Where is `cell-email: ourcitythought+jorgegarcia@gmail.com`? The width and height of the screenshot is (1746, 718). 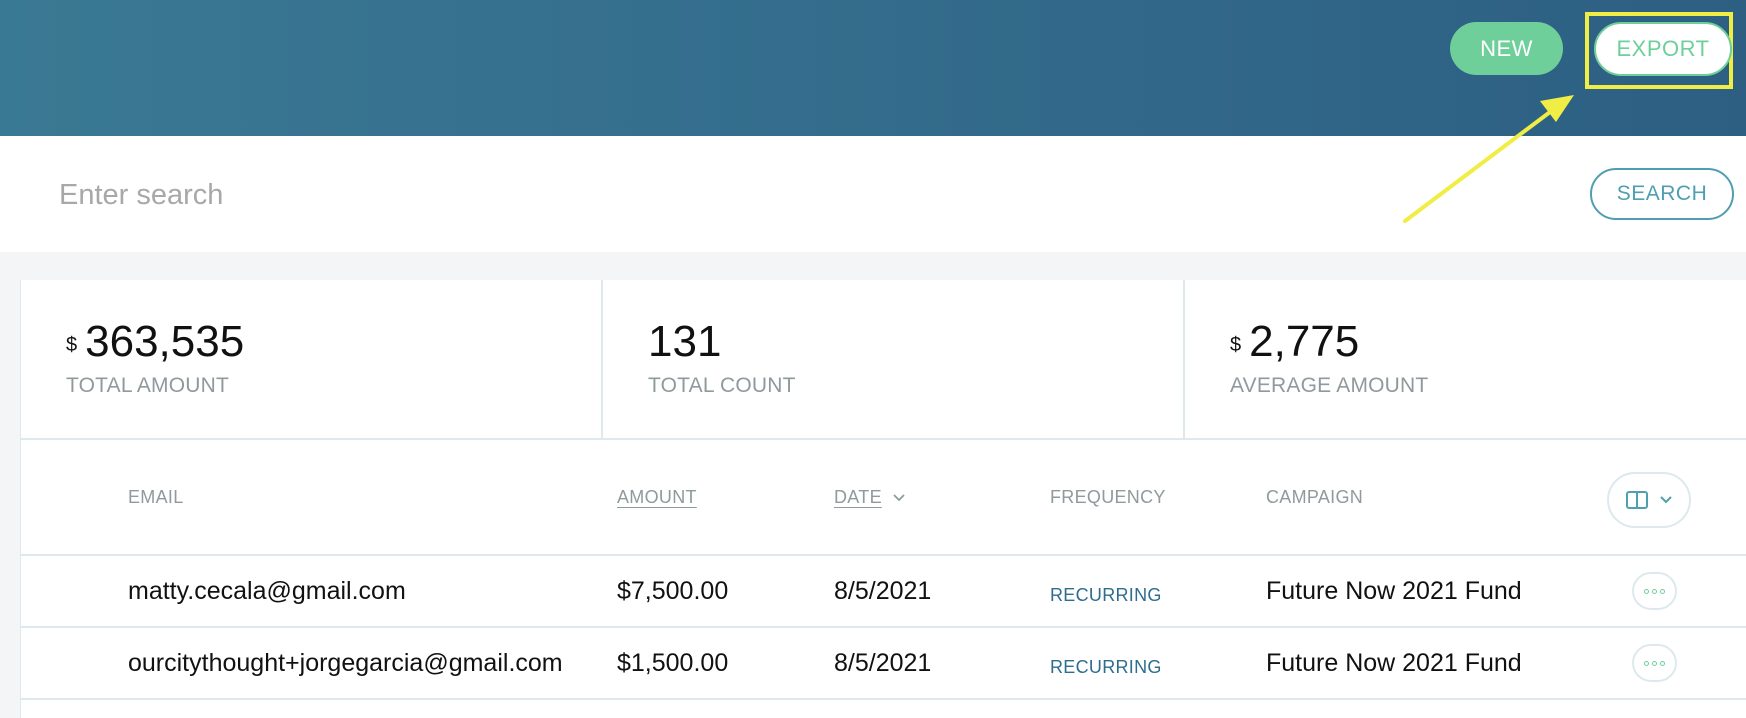
cell-email: ourcitythought+jorgegarcia@gmail.com is located at coordinates (345, 663).